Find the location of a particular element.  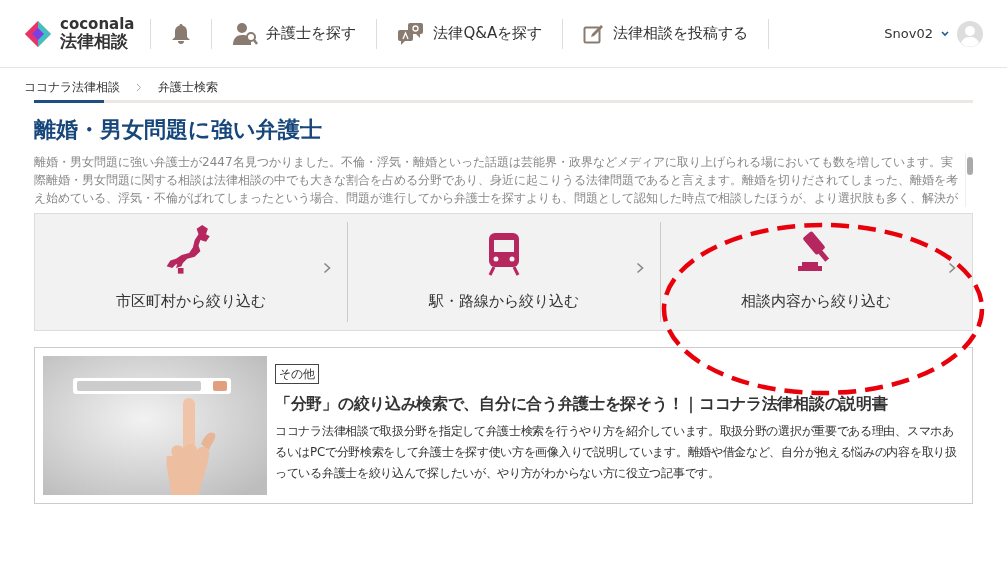

speech-bubbles-icon is located at coordinates (411, 33).